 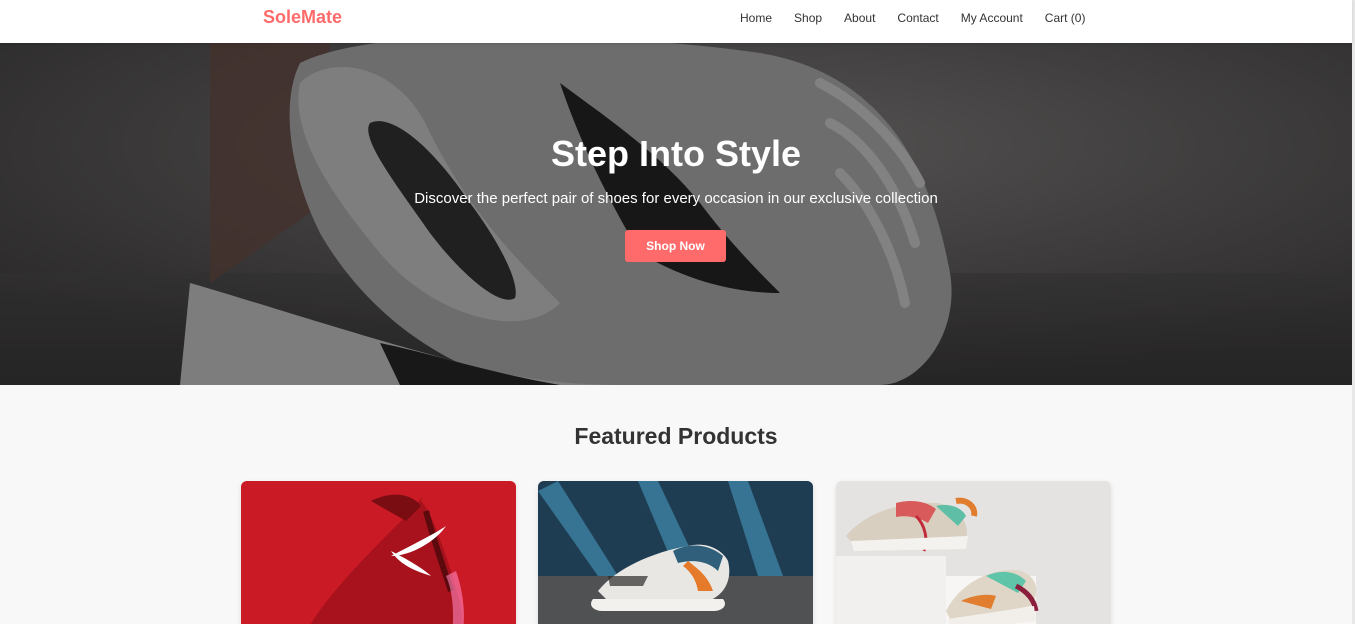 What do you see at coordinates (808, 18) in the screenshot?
I see `nav-shop-link: Shop` at bounding box center [808, 18].